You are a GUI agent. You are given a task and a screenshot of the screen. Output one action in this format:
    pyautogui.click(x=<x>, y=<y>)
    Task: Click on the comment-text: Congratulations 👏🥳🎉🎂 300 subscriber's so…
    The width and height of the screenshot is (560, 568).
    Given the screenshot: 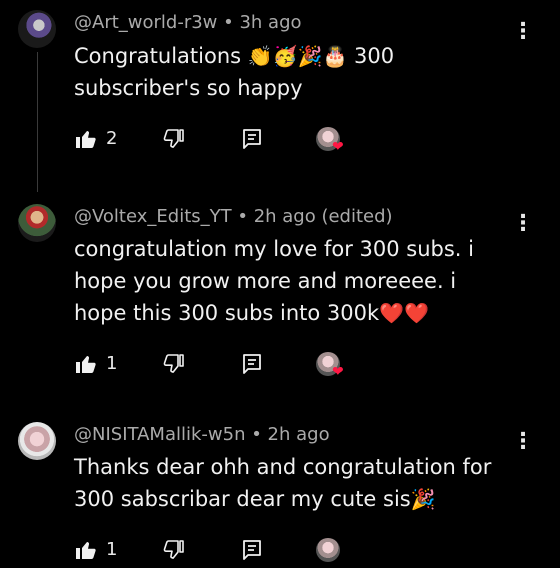 What is the action you would take?
    pyautogui.click(x=294, y=72)
    